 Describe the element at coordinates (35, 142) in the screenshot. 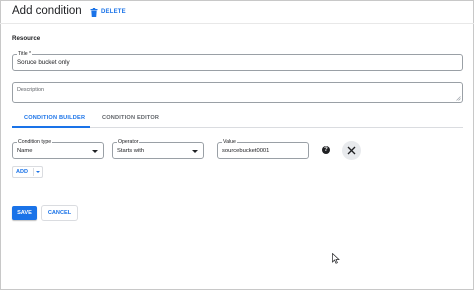

I see `condition-type-label: Condition type` at that location.